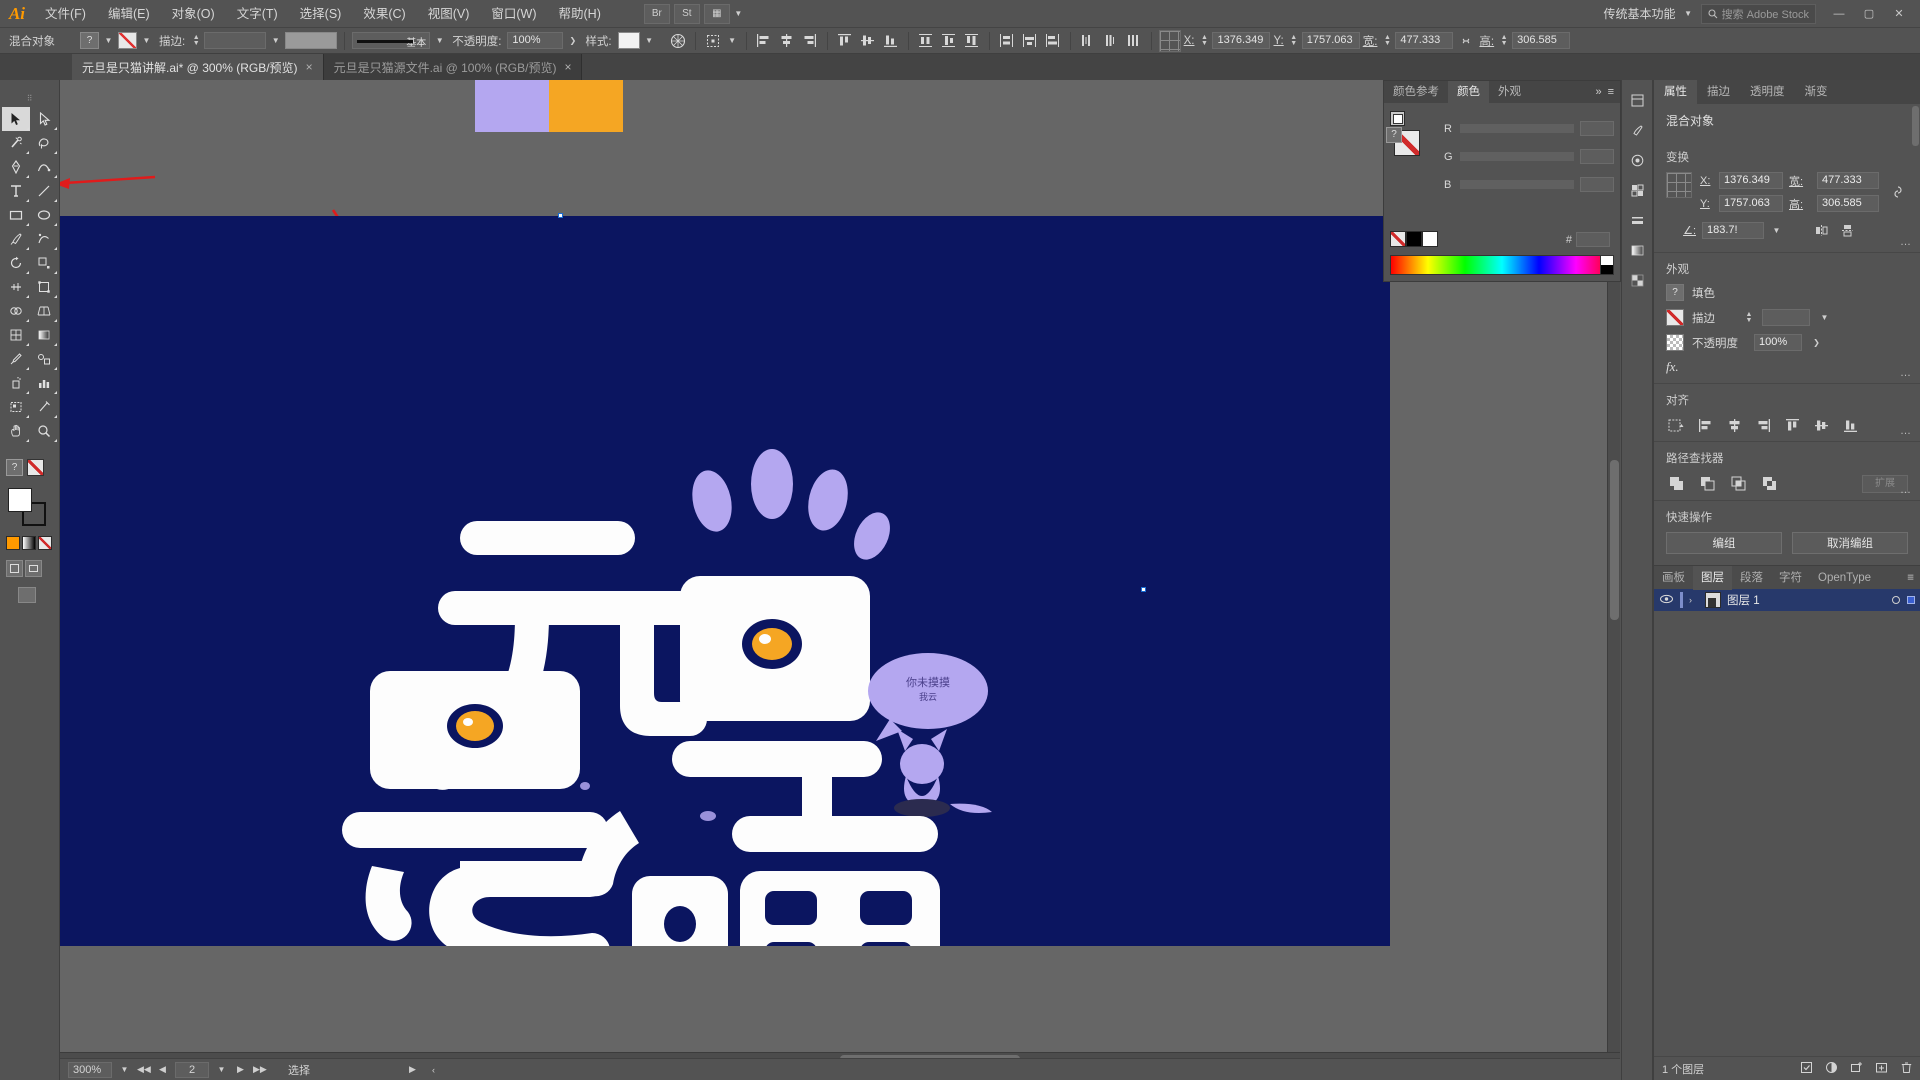 The width and height of the screenshot is (1920, 1080). What do you see at coordinates (16, 143) in the screenshot?
I see `magic-wand-tool` at bounding box center [16, 143].